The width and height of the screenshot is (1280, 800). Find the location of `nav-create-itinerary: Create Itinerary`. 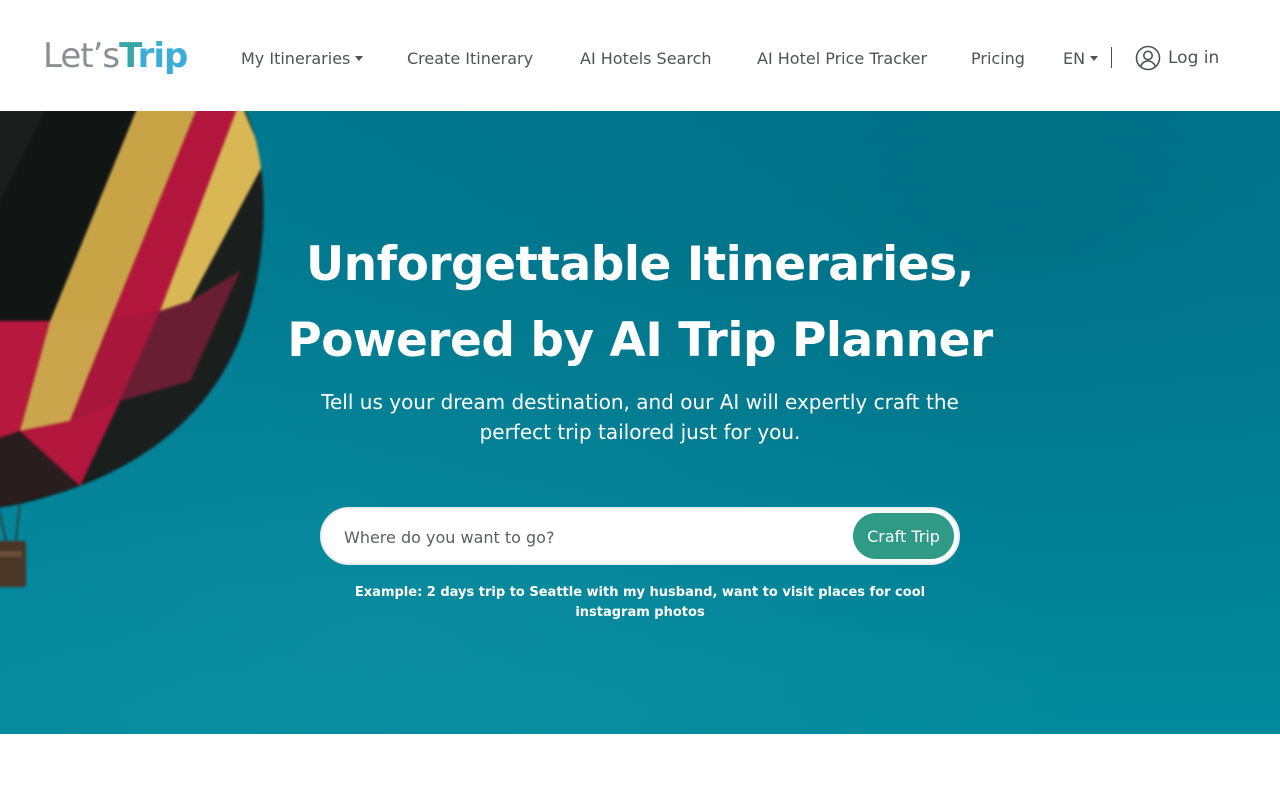

nav-create-itinerary: Create Itinerary is located at coordinates (470, 58).